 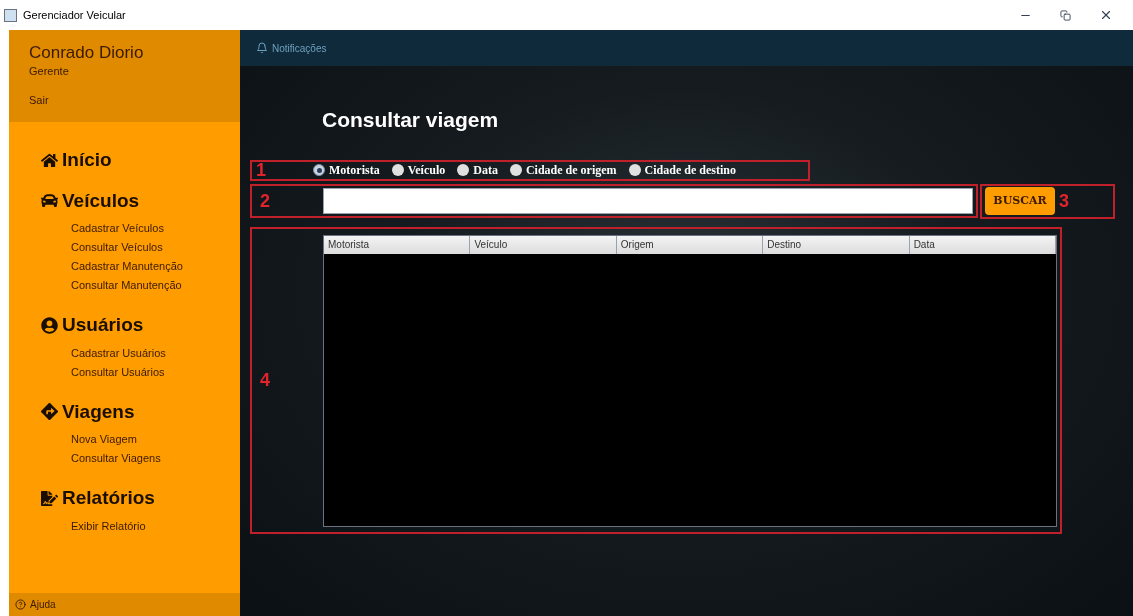 I want to click on column-header: Origem, so click(x=690, y=244).